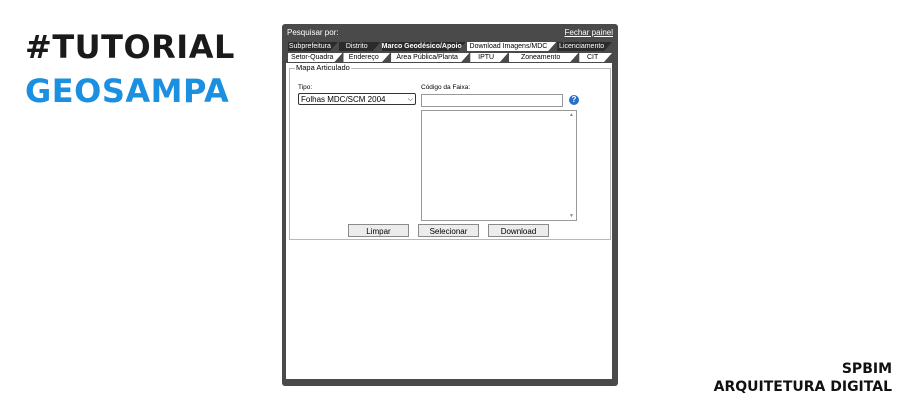 The width and height of the screenshot is (900, 411). What do you see at coordinates (366, 57) in the screenshot?
I see `tab-endereco: Endereço` at bounding box center [366, 57].